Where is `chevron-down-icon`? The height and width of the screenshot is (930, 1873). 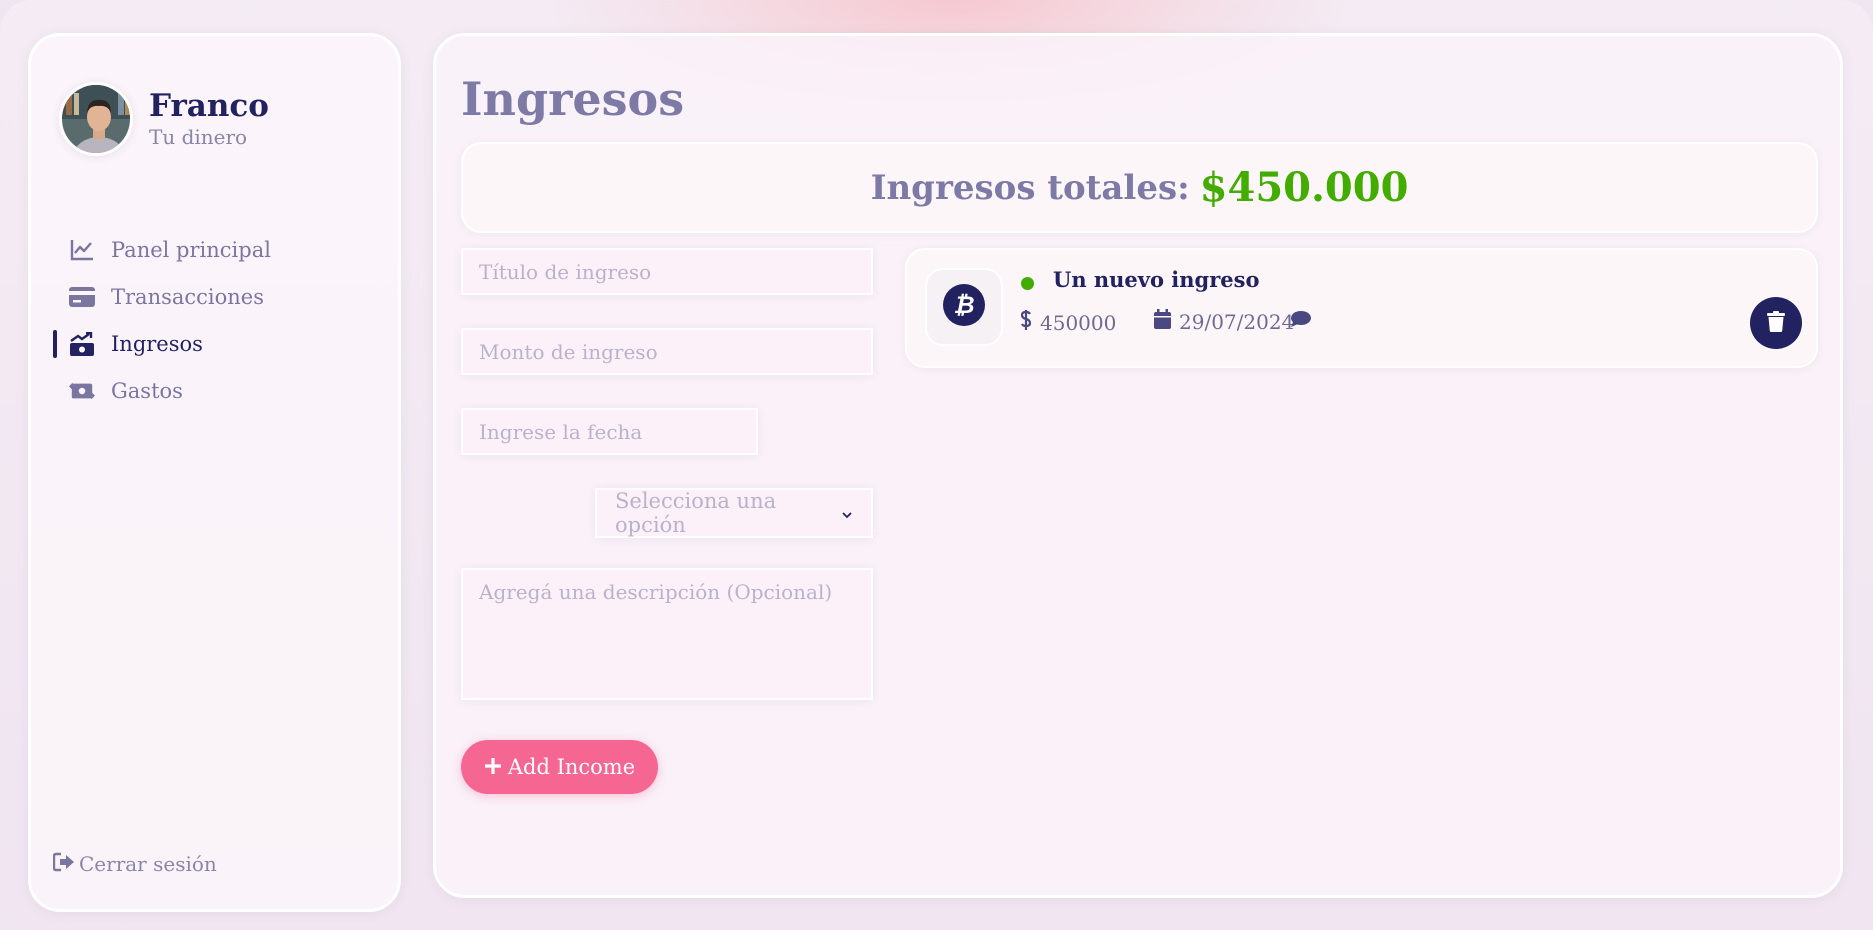
chevron-down-icon is located at coordinates (847, 513).